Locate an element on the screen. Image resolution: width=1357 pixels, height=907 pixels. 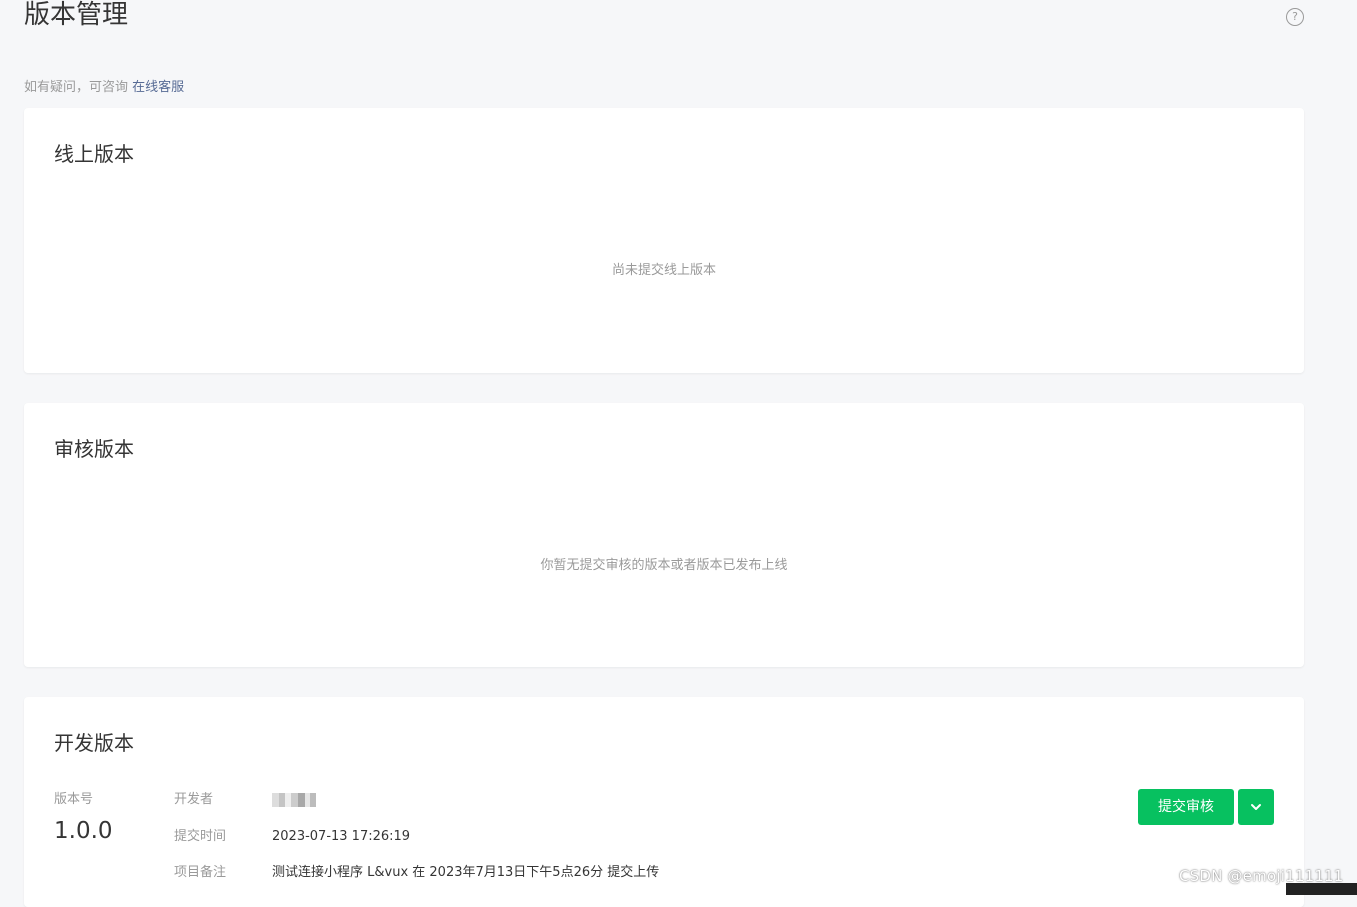
review-version-empty-text: 你暂无提交审核的版本或者版本已发布上线 is located at coordinates (664, 565).